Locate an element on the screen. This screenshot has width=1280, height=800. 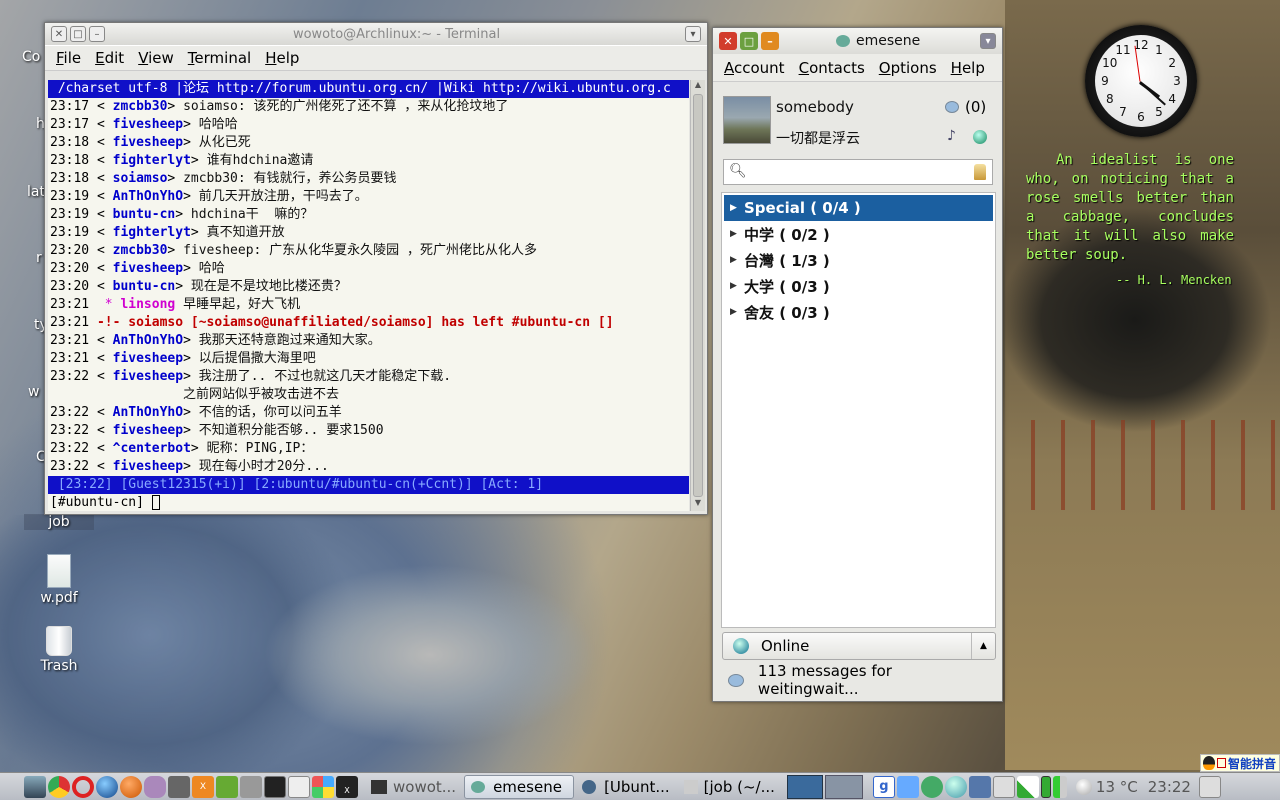
editor-icon is located at coordinates (299, 786).